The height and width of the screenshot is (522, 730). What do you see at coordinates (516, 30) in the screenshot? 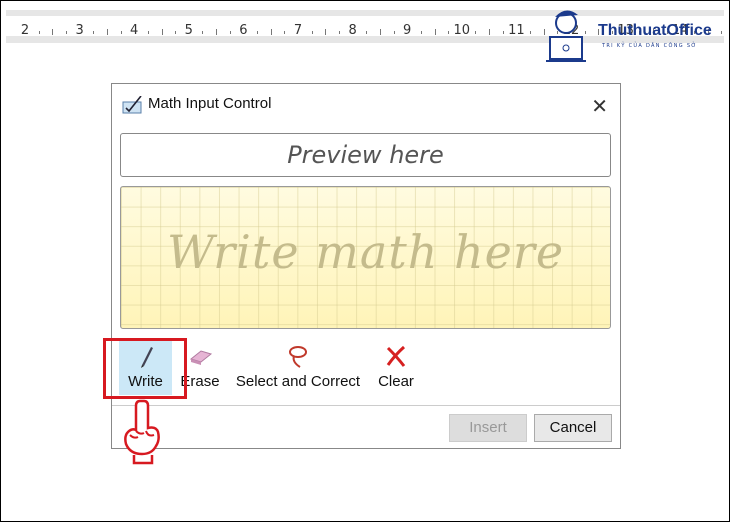
I see `ruler-label: 11` at bounding box center [516, 30].